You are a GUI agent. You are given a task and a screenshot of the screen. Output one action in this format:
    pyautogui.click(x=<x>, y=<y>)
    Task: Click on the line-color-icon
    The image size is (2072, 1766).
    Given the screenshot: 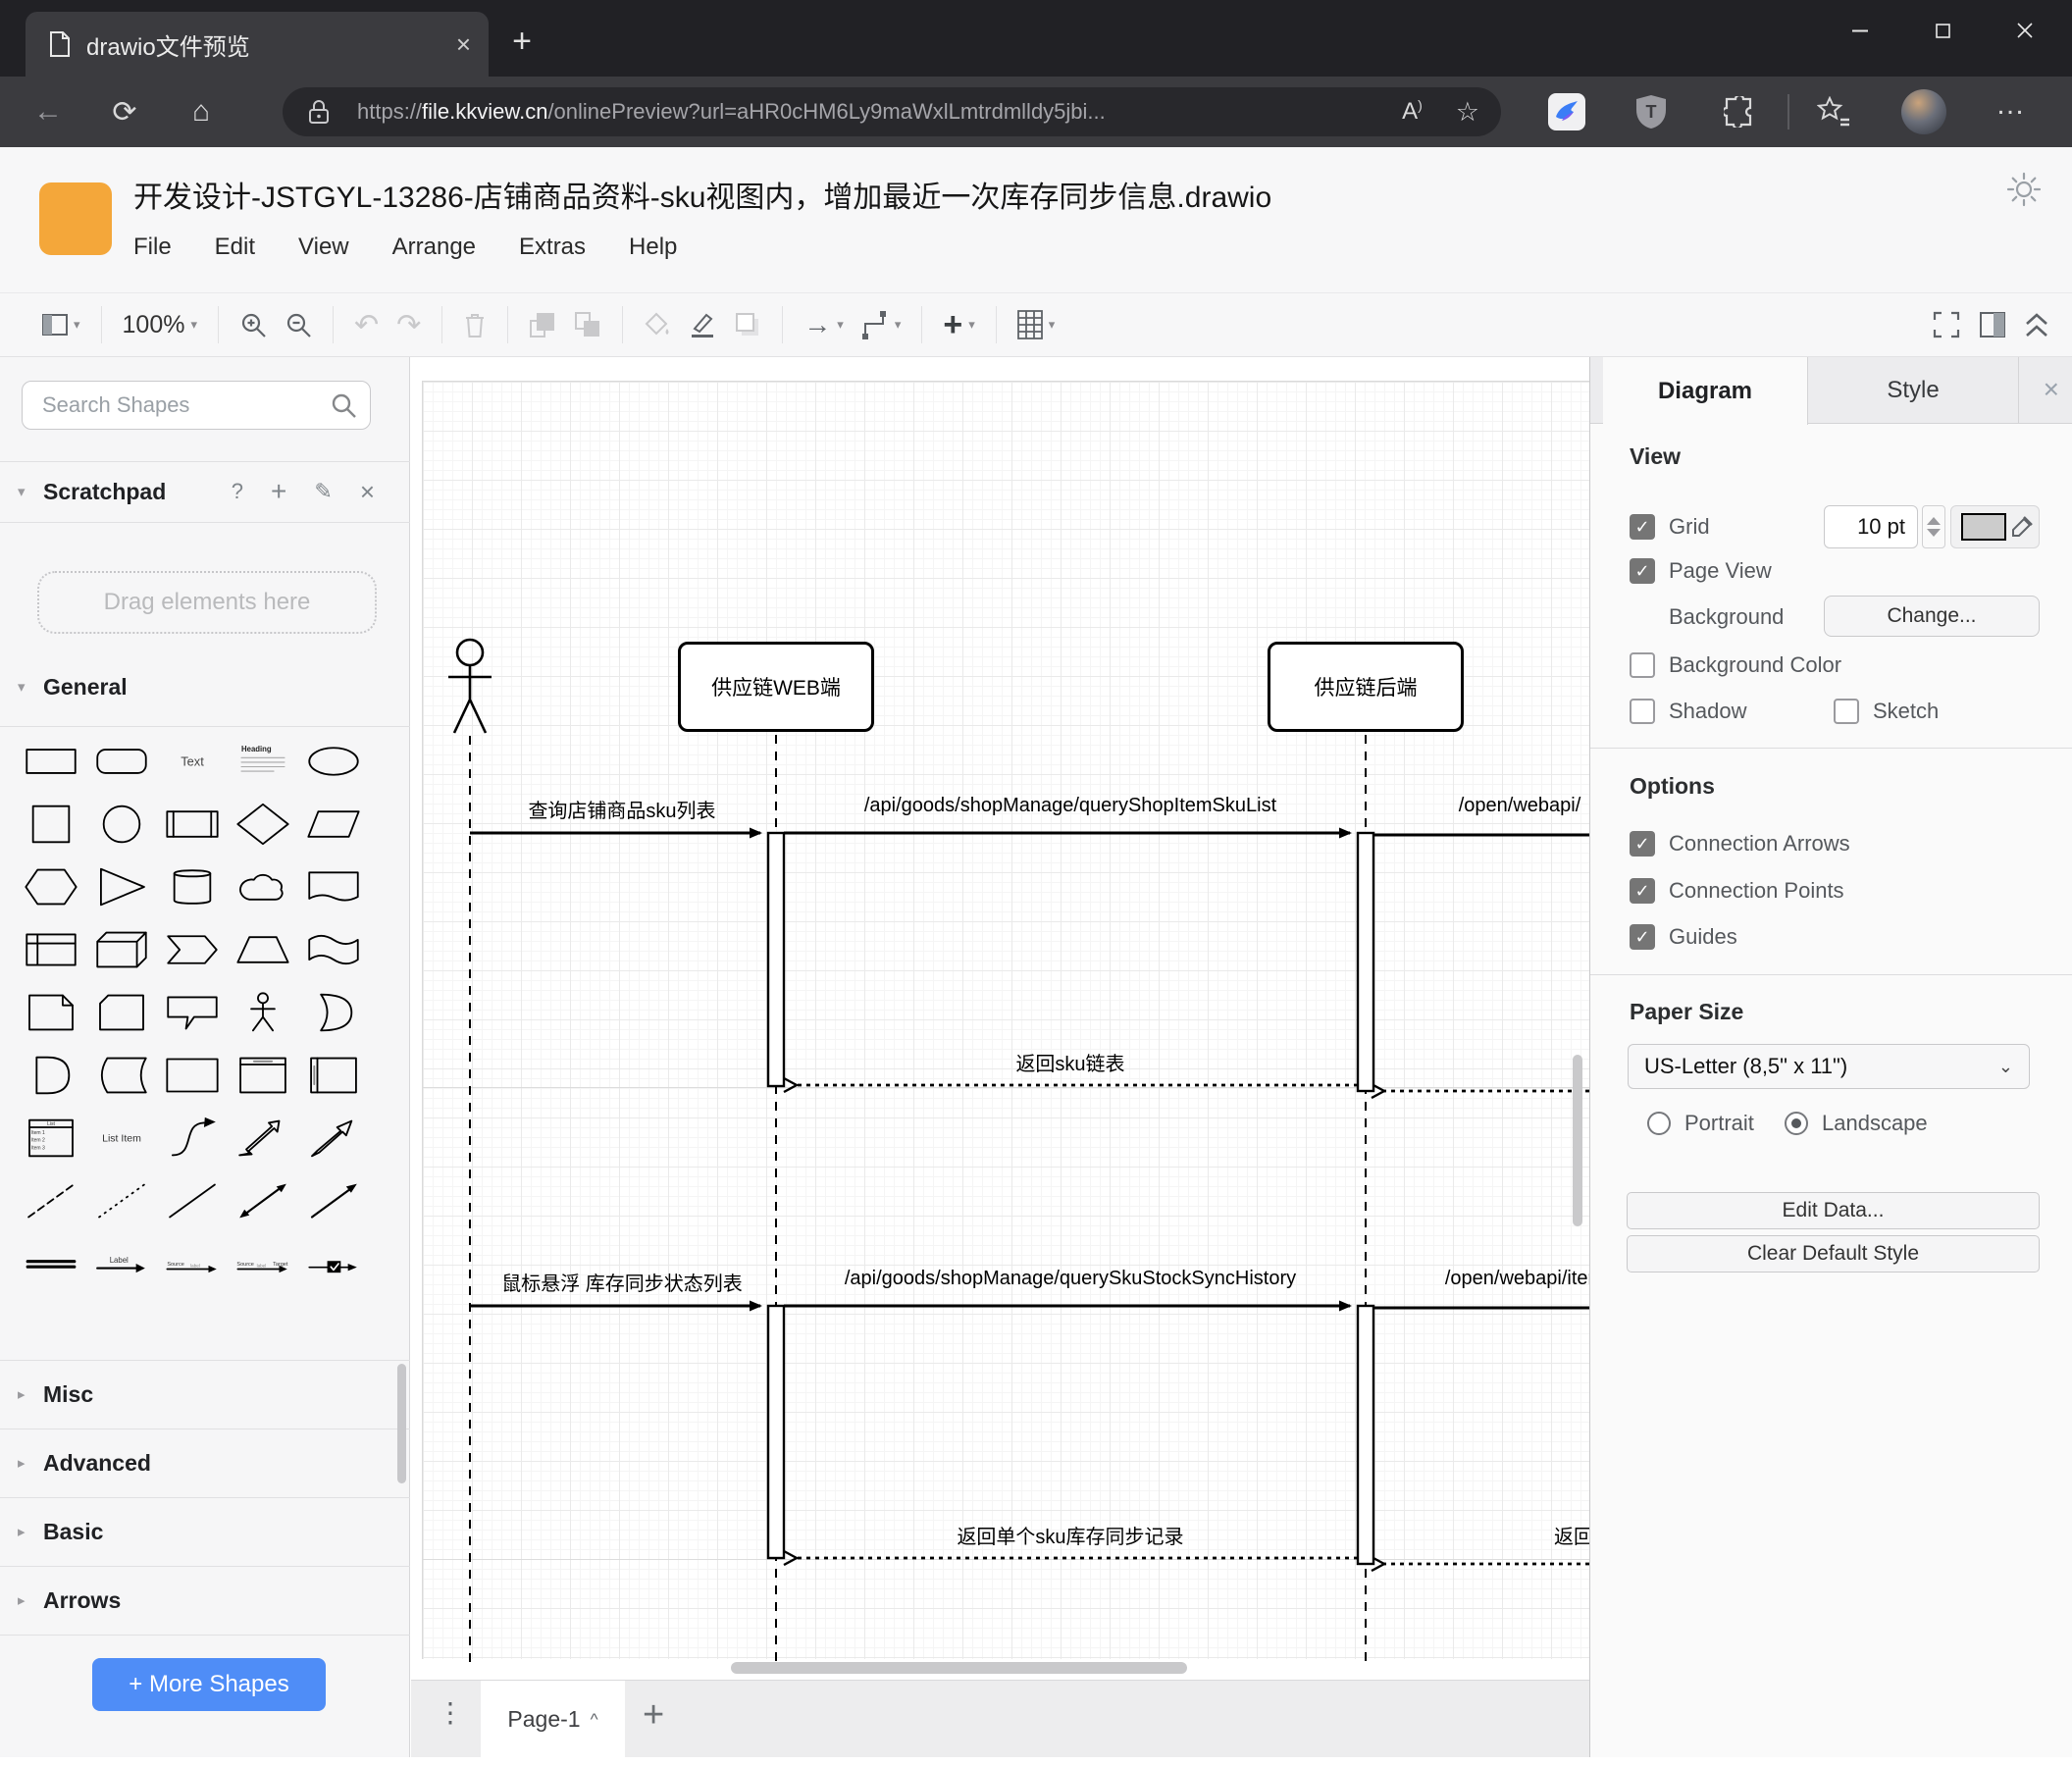 What is the action you would take?
    pyautogui.click(x=702, y=325)
    